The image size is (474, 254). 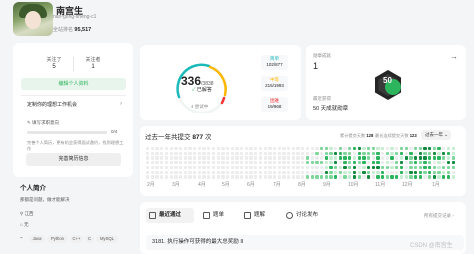 I want to click on following-label: 关注了, so click(x=54, y=59).